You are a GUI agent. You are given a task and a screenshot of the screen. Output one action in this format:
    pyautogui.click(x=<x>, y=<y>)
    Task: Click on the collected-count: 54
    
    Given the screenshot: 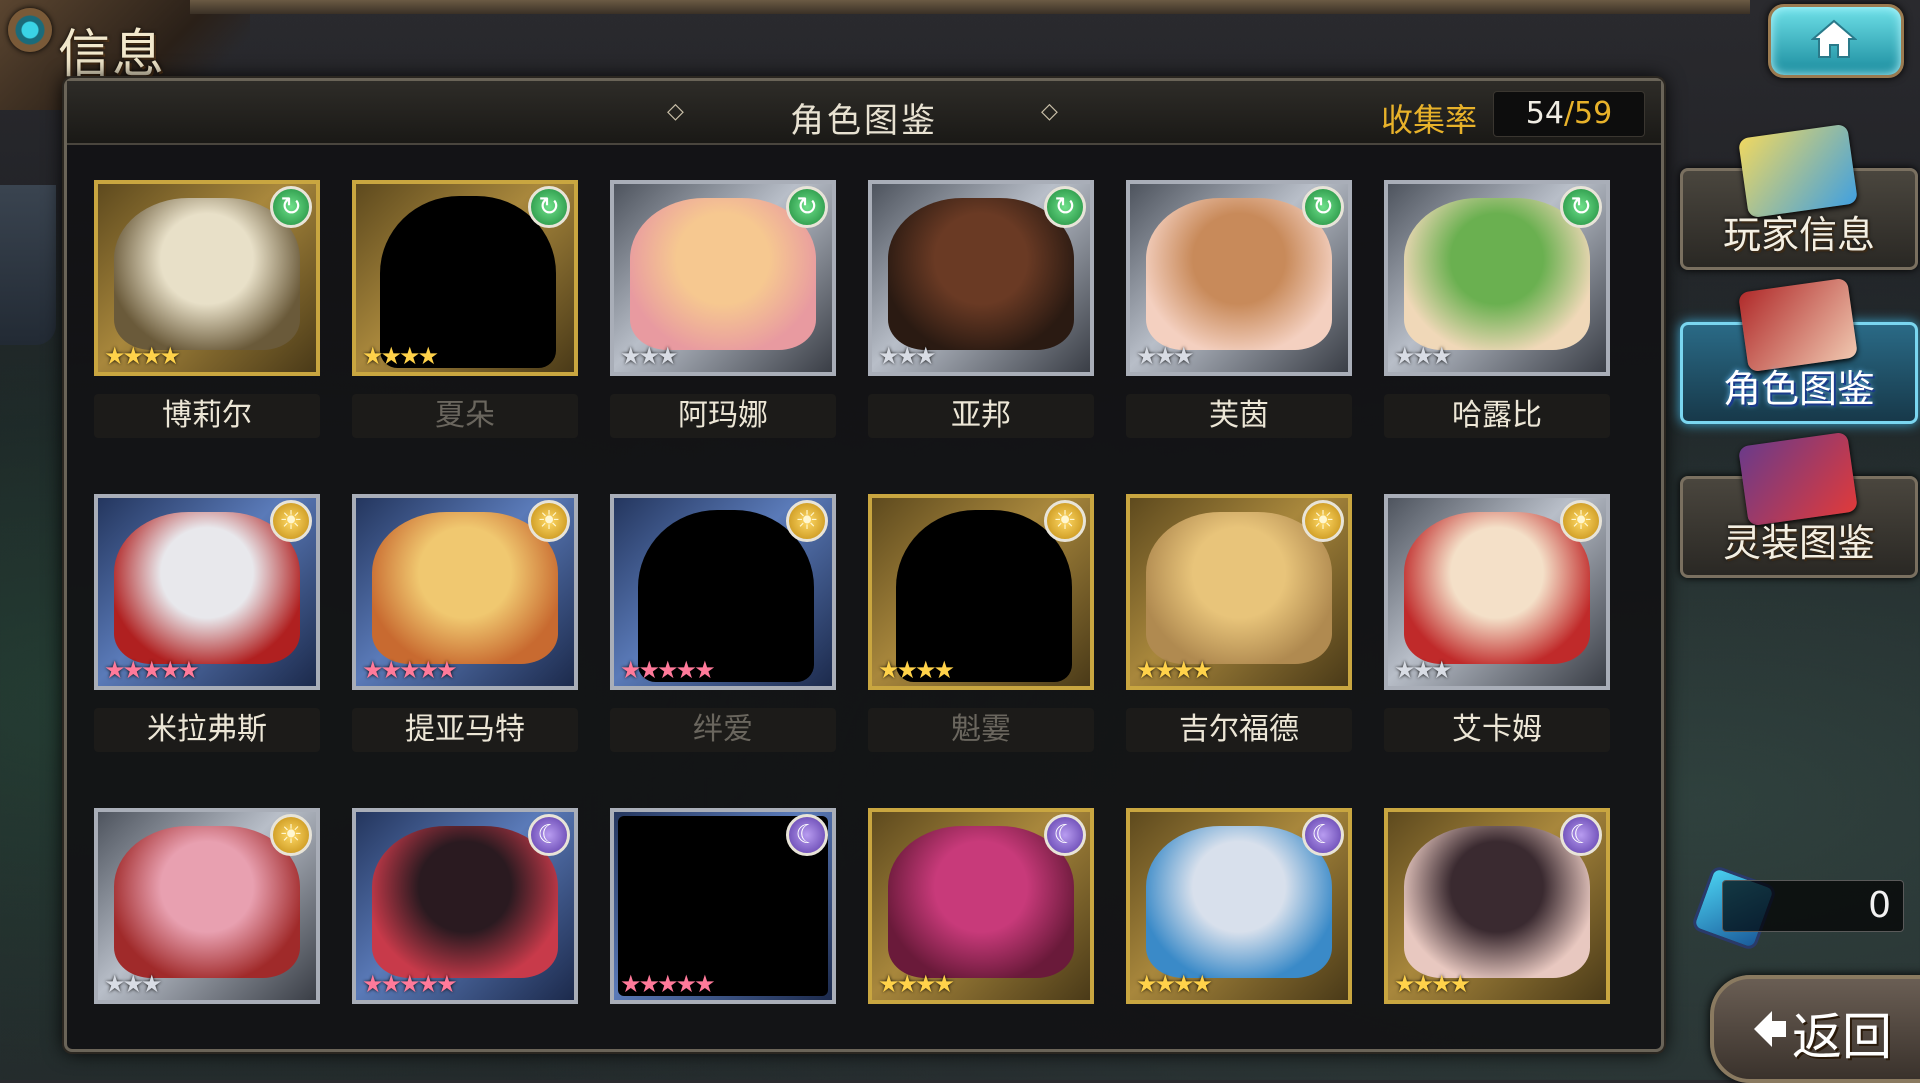 What is the action you would take?
    pyautogui.click(x=1544, y=113)
    